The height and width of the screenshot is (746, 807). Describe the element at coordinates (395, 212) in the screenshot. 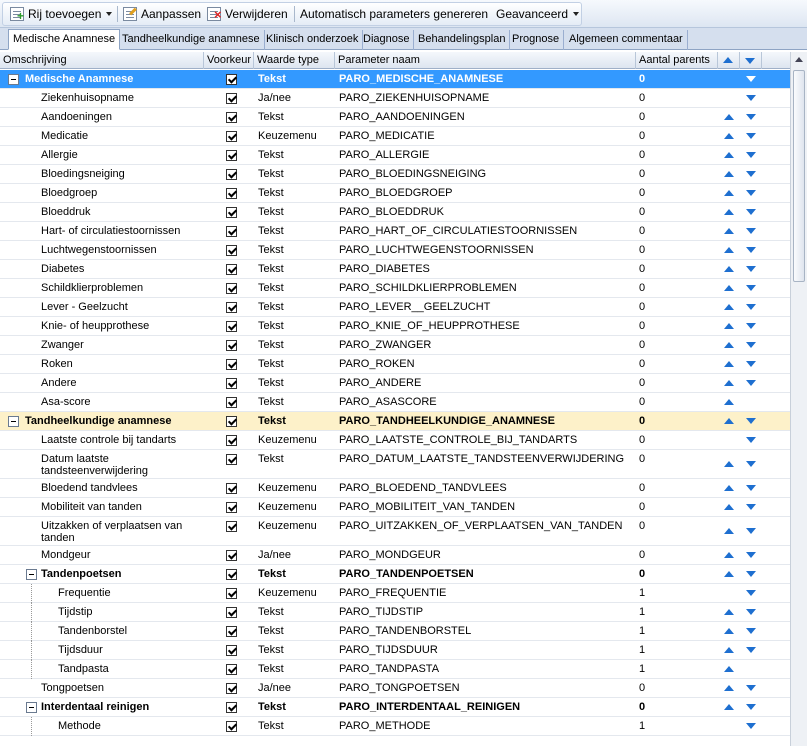

I see `table-row: Bloeddruk Tekst PARO_BLOEDDRUK 0` at that location.